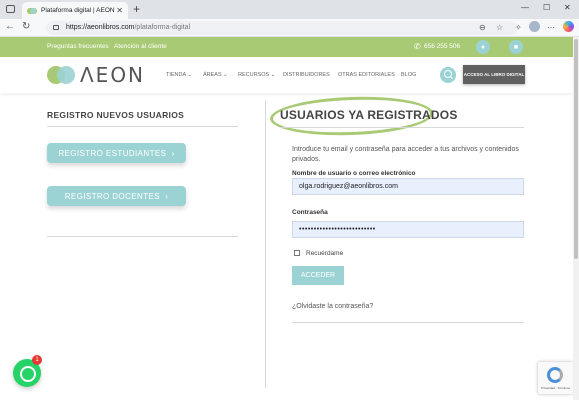 The image size is (579, 400). Describe the element at coordinates (318, 275) in the screenshot. I see `login-submit-button: ACCEDER` at that location.